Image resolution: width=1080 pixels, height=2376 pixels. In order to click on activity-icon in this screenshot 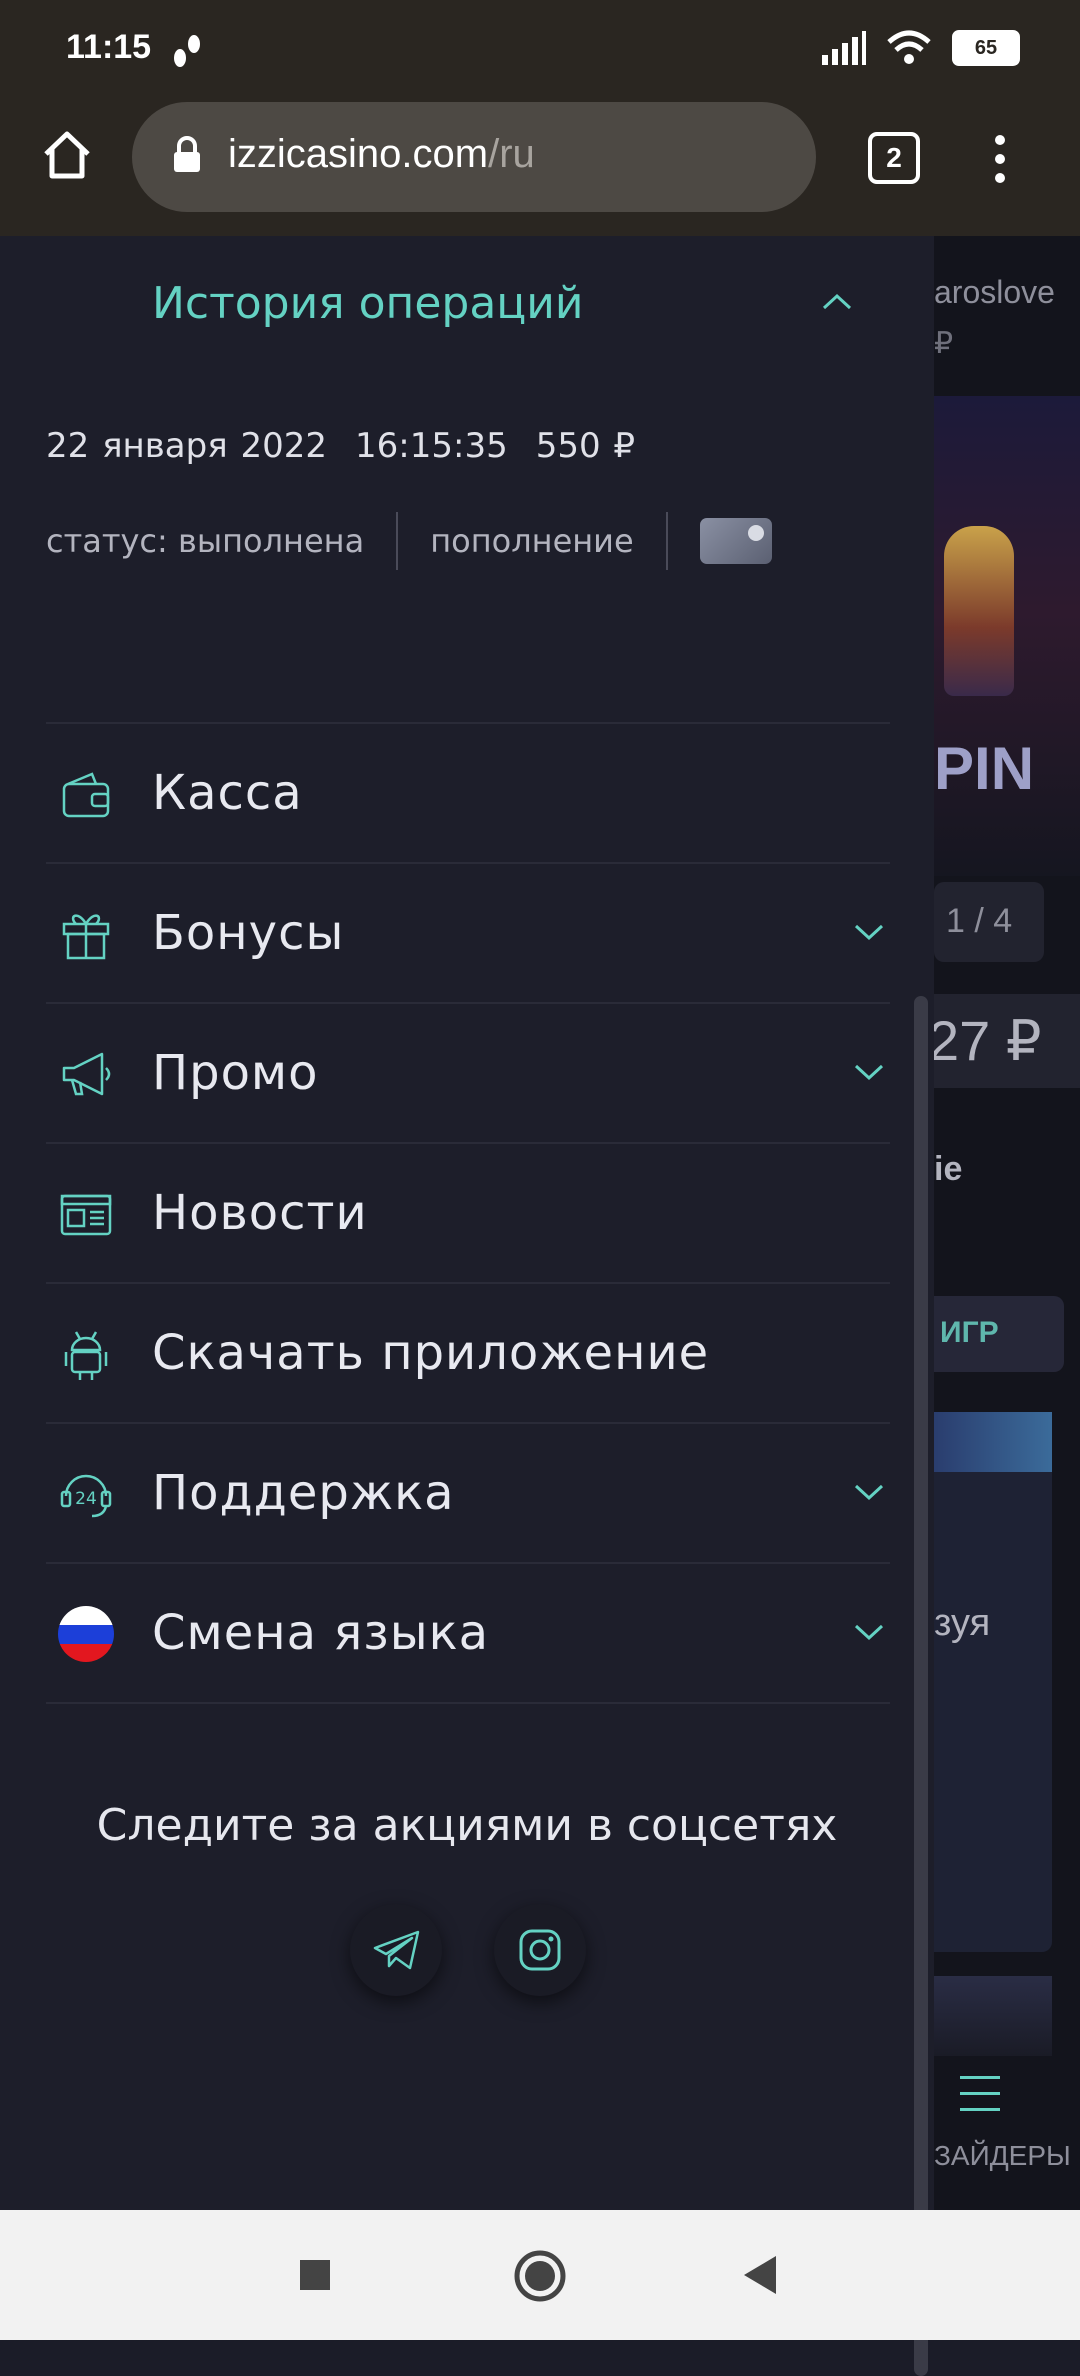, I will do `click(187, 51)`.